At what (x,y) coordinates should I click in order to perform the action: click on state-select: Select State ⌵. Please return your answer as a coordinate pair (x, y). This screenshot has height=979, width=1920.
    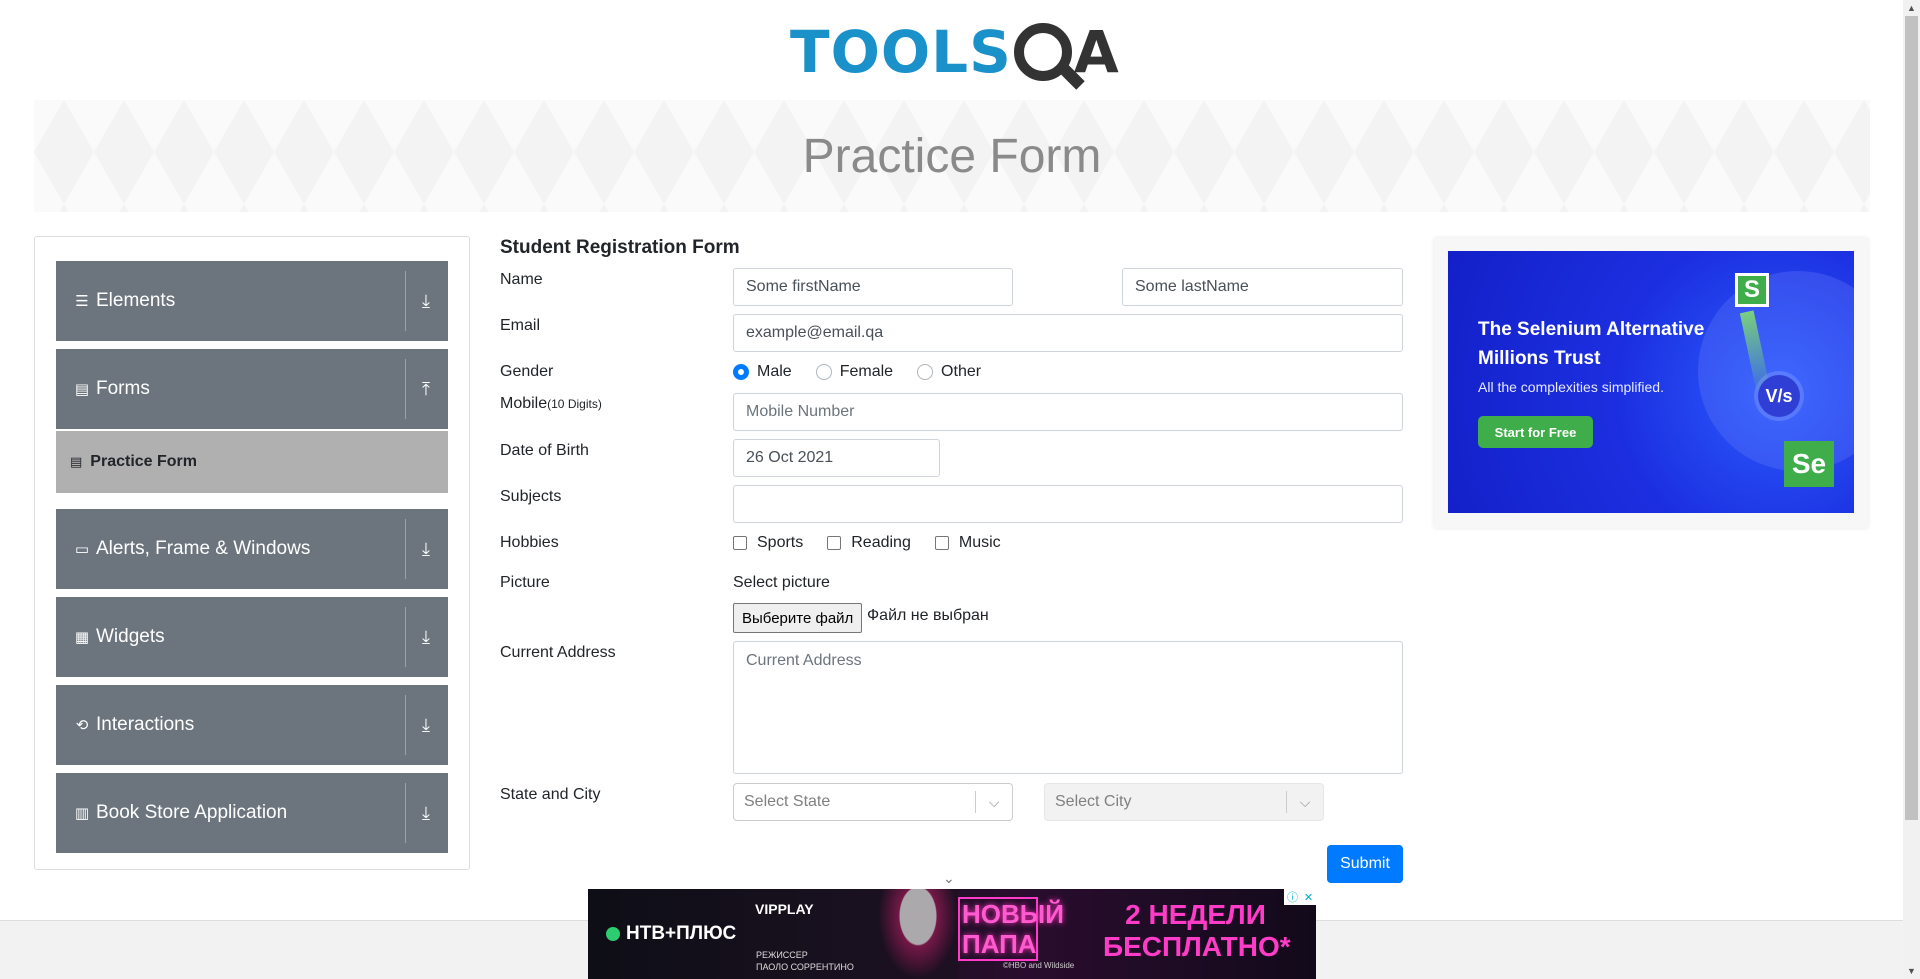
    Looking at the image, I should click on (873, 802).